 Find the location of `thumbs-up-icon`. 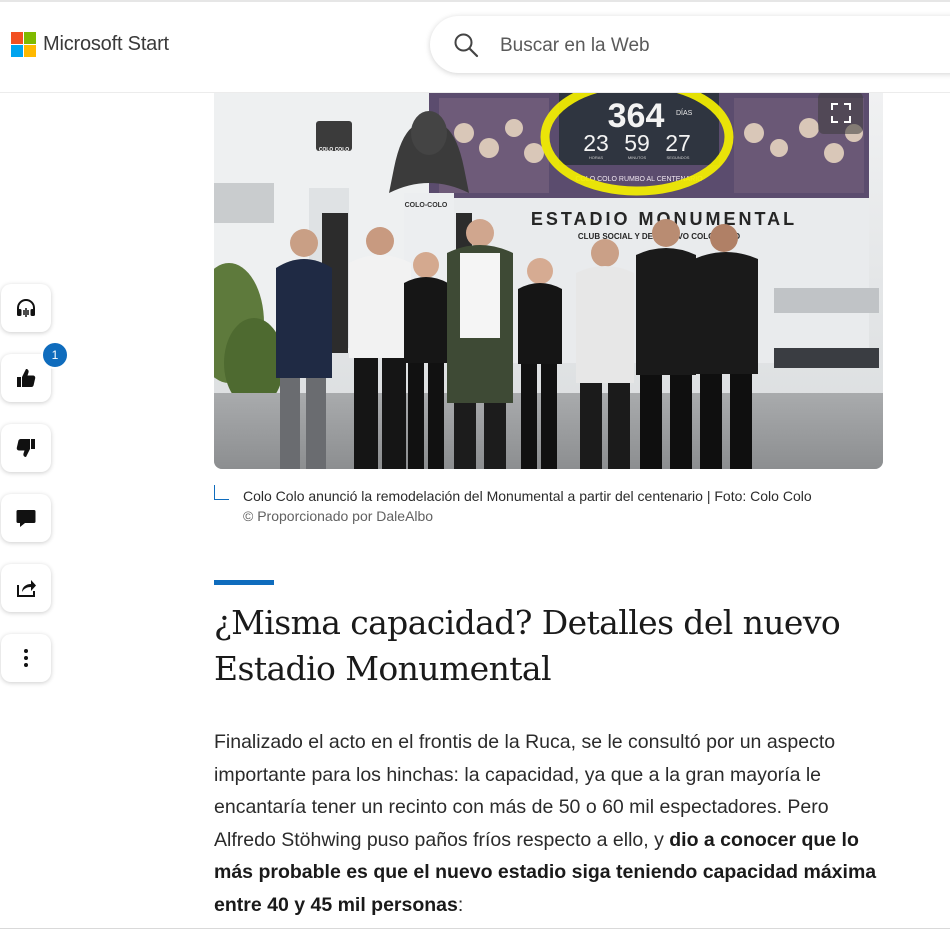

thumbs-up-icon is located at coordinates (26, 378).